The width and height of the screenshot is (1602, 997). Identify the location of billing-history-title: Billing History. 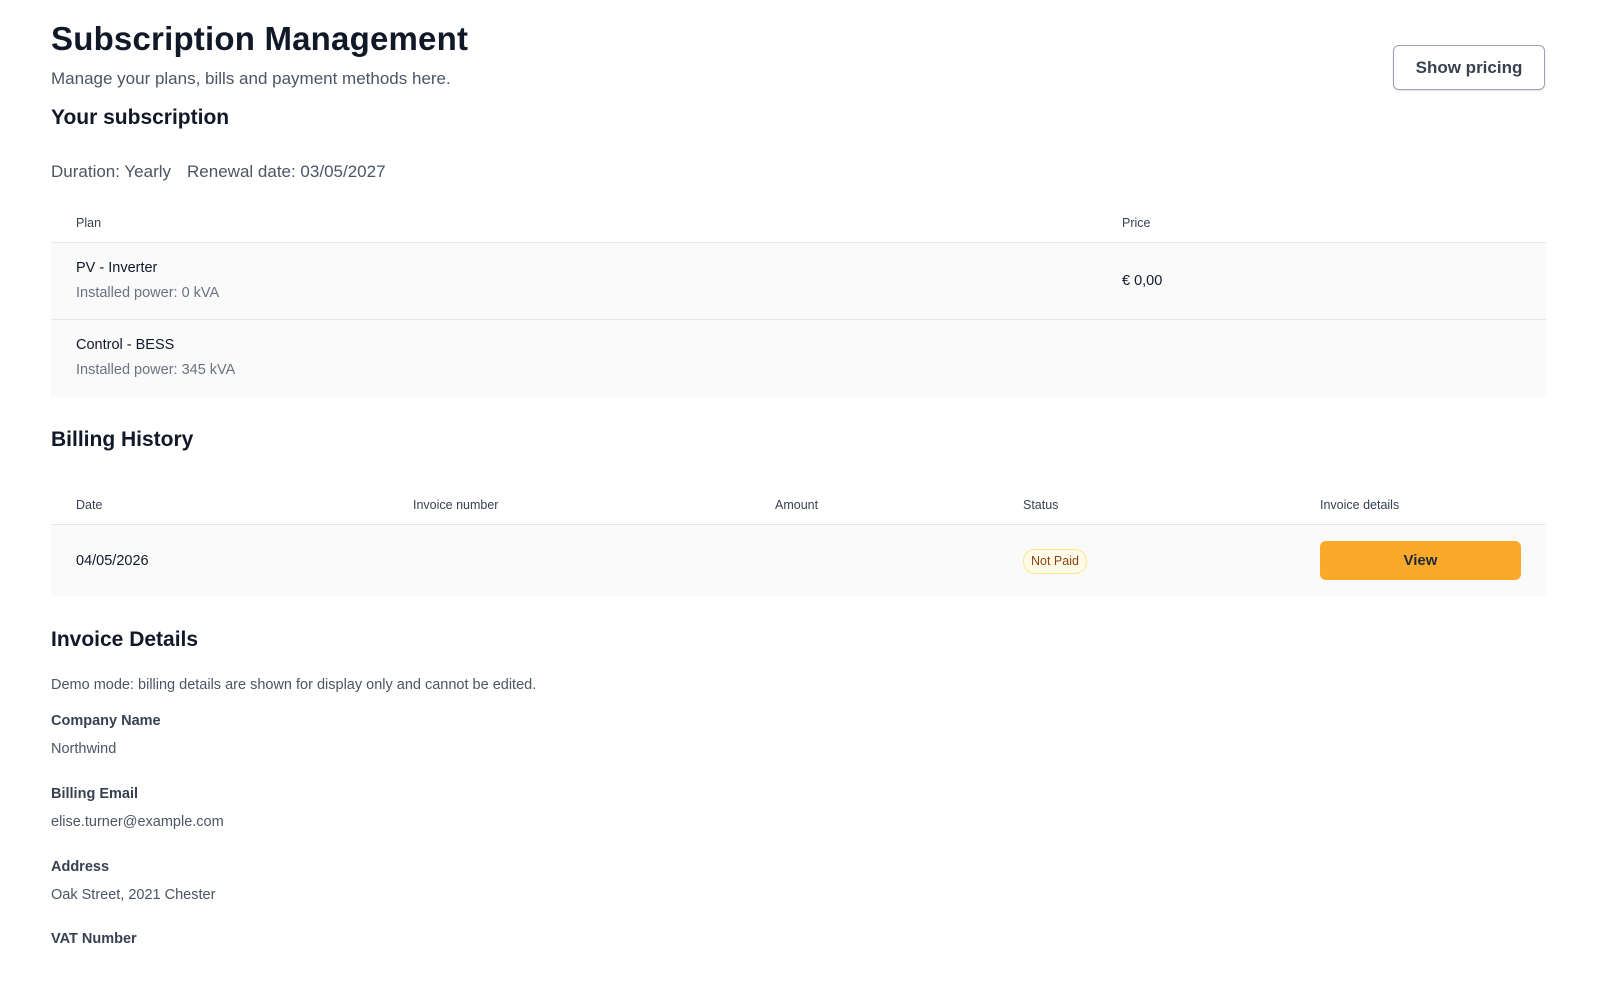
(122, 439).